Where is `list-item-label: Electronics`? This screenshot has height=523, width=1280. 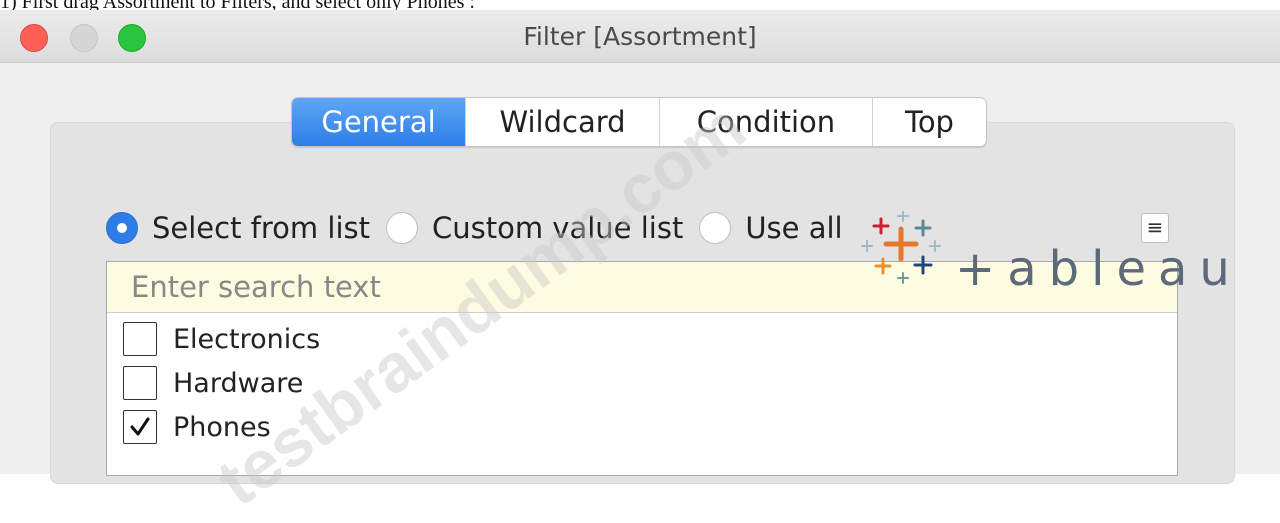 list-item-label: Electronics is located at coordinates (247, 339).